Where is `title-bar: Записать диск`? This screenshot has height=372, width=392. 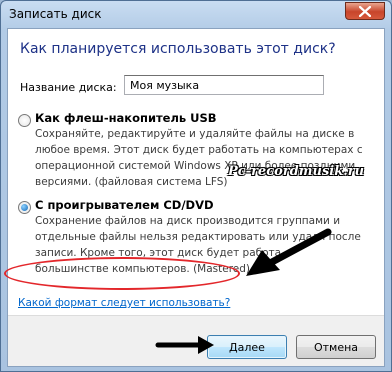
title-bar: Записать диск is located at coordinates (196, 15).